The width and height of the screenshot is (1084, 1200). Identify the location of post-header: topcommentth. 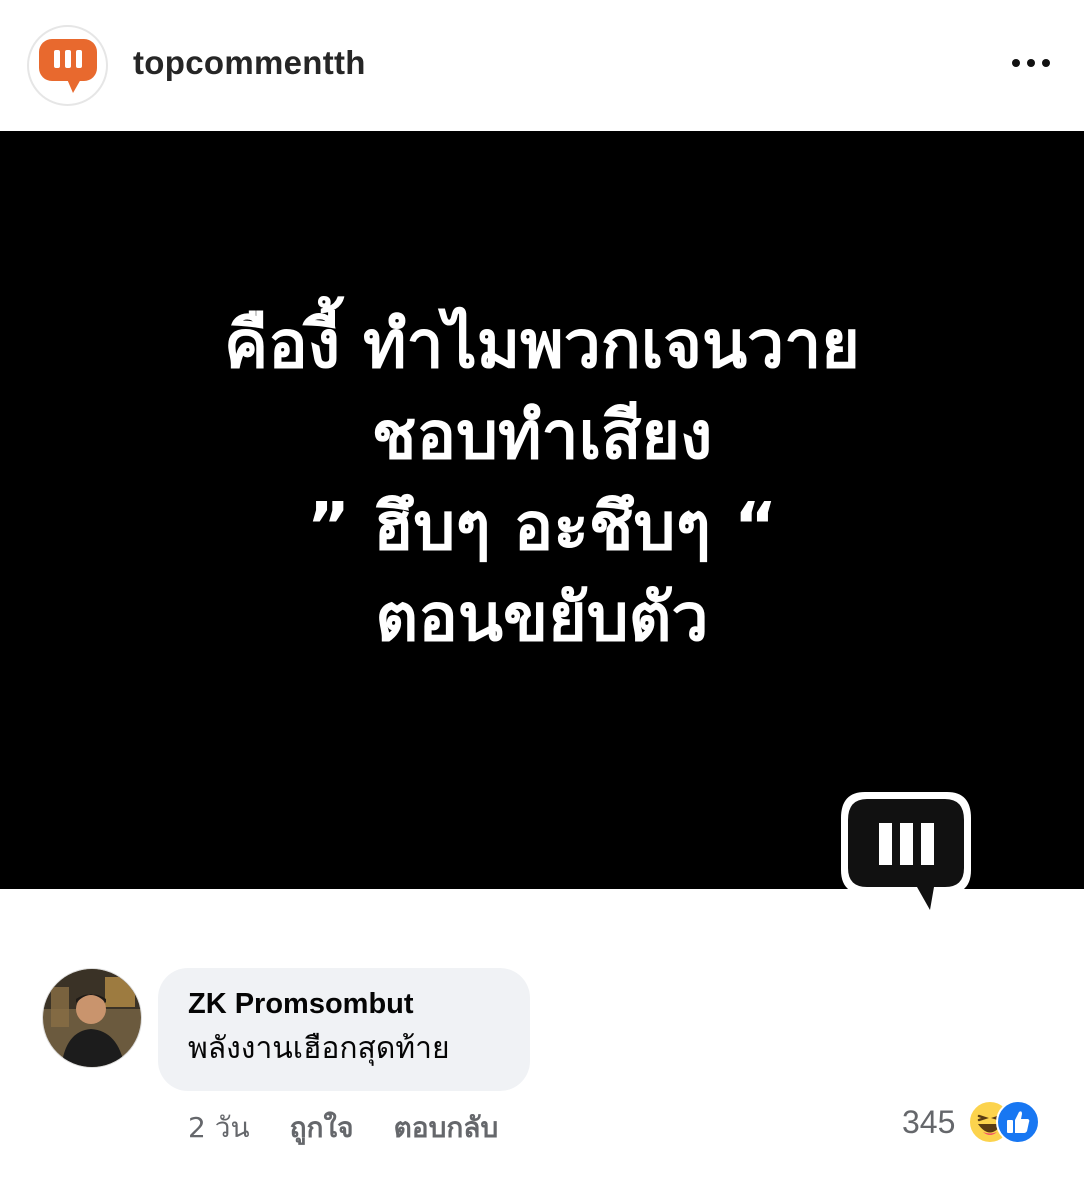
(542, 65).